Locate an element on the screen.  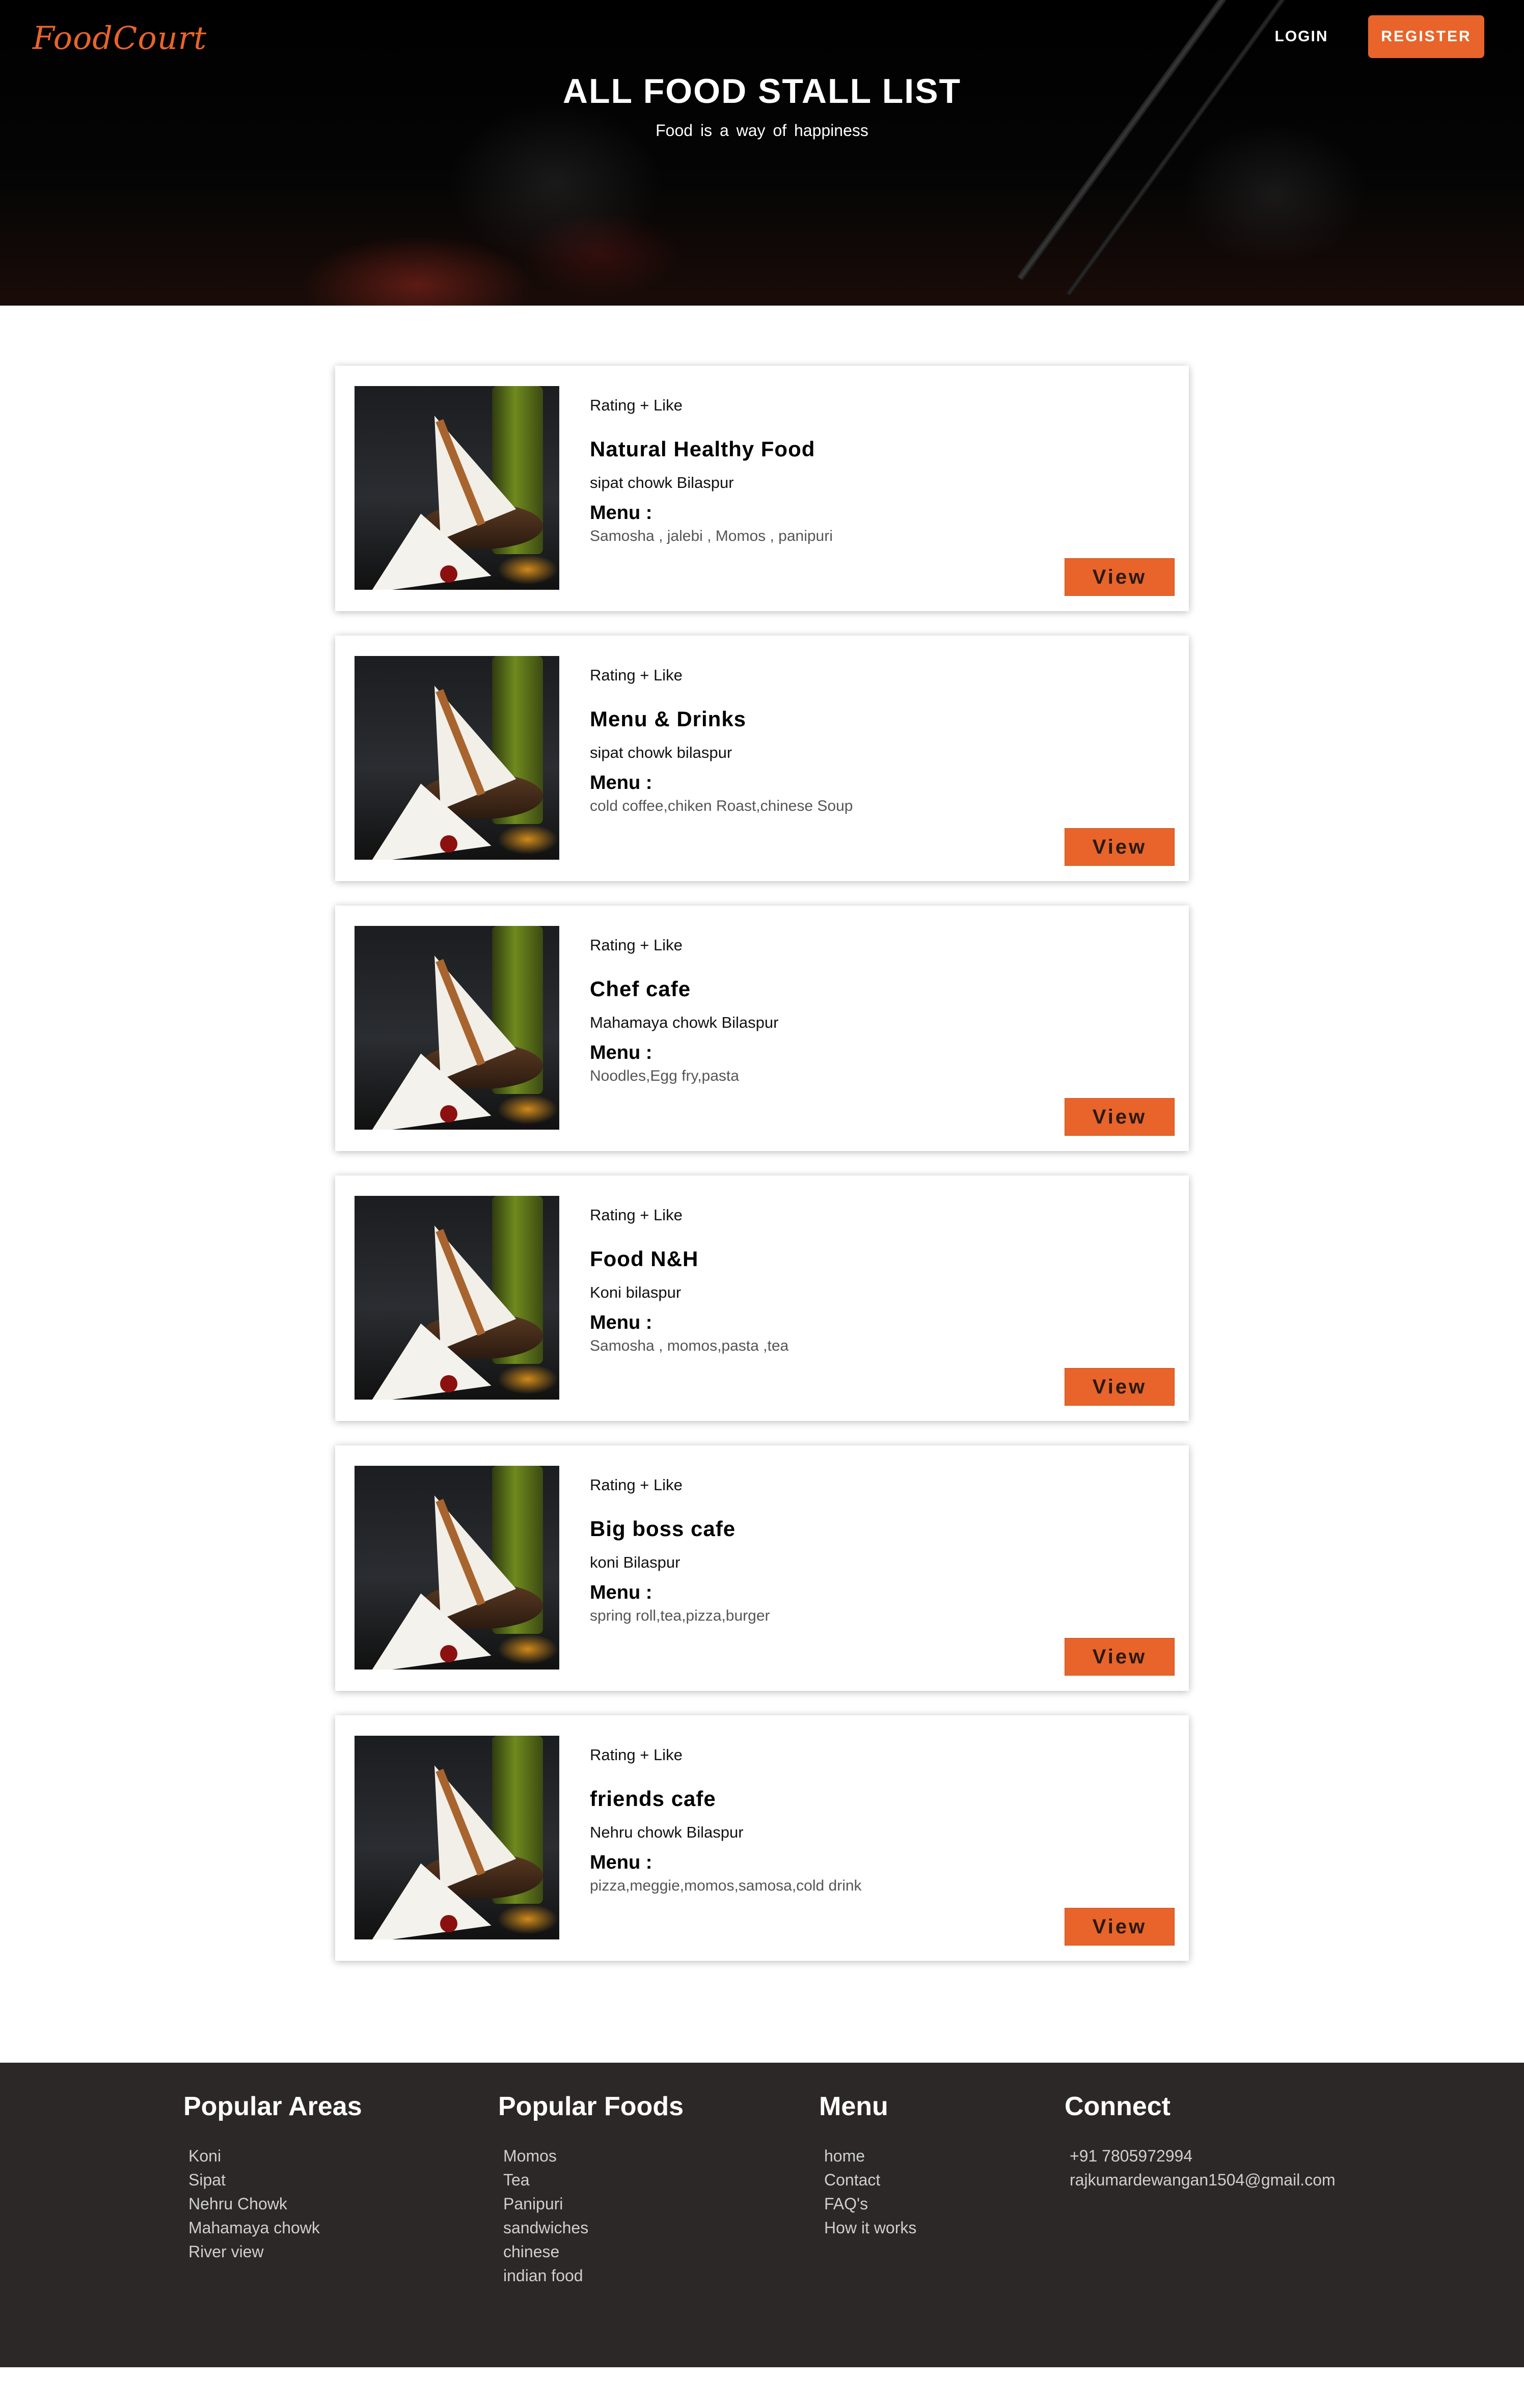
footer-link: River view is located at coordinates (275, 2252).